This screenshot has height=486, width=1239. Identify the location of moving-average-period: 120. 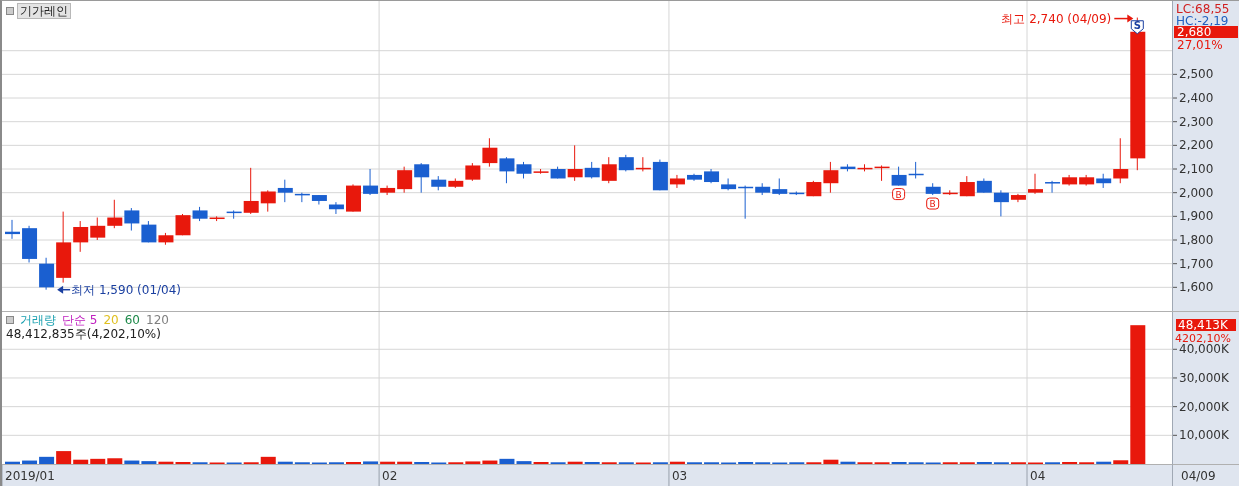
(157, 320).